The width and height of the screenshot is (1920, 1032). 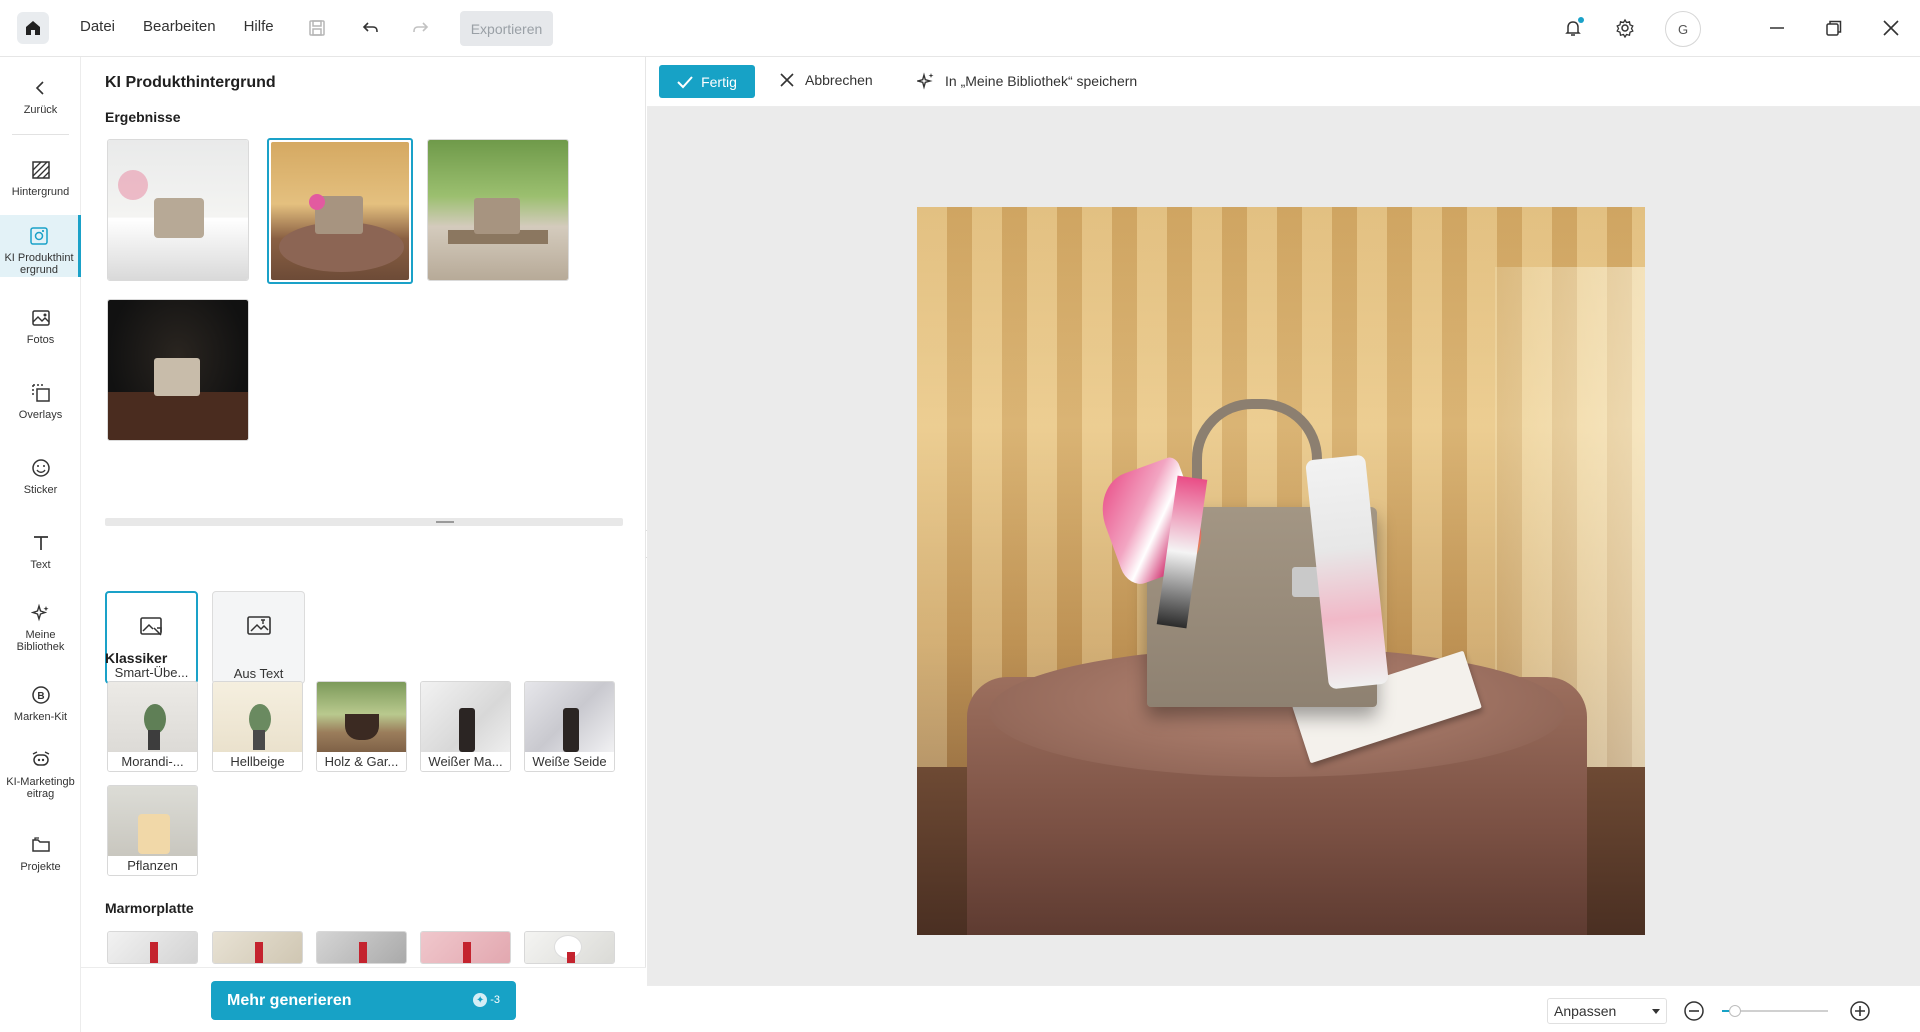 What do you see at coordinates (40, 246) in the screenshot?
I see `rail-item-ai-product-background: KI Produkthint ergrund` at bounding box center [40, 246].